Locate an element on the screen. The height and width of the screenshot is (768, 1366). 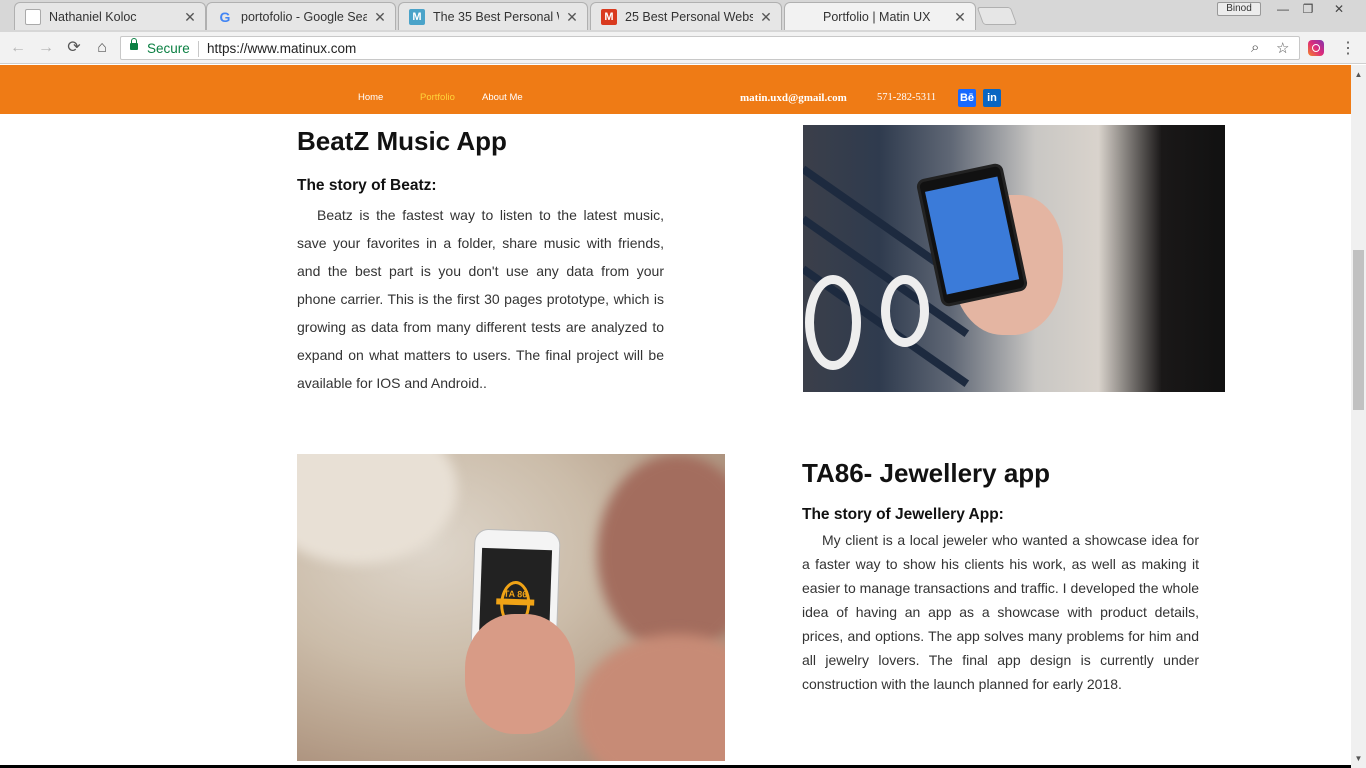
star-icon: ☆ is located at coordinates (1282, 48).